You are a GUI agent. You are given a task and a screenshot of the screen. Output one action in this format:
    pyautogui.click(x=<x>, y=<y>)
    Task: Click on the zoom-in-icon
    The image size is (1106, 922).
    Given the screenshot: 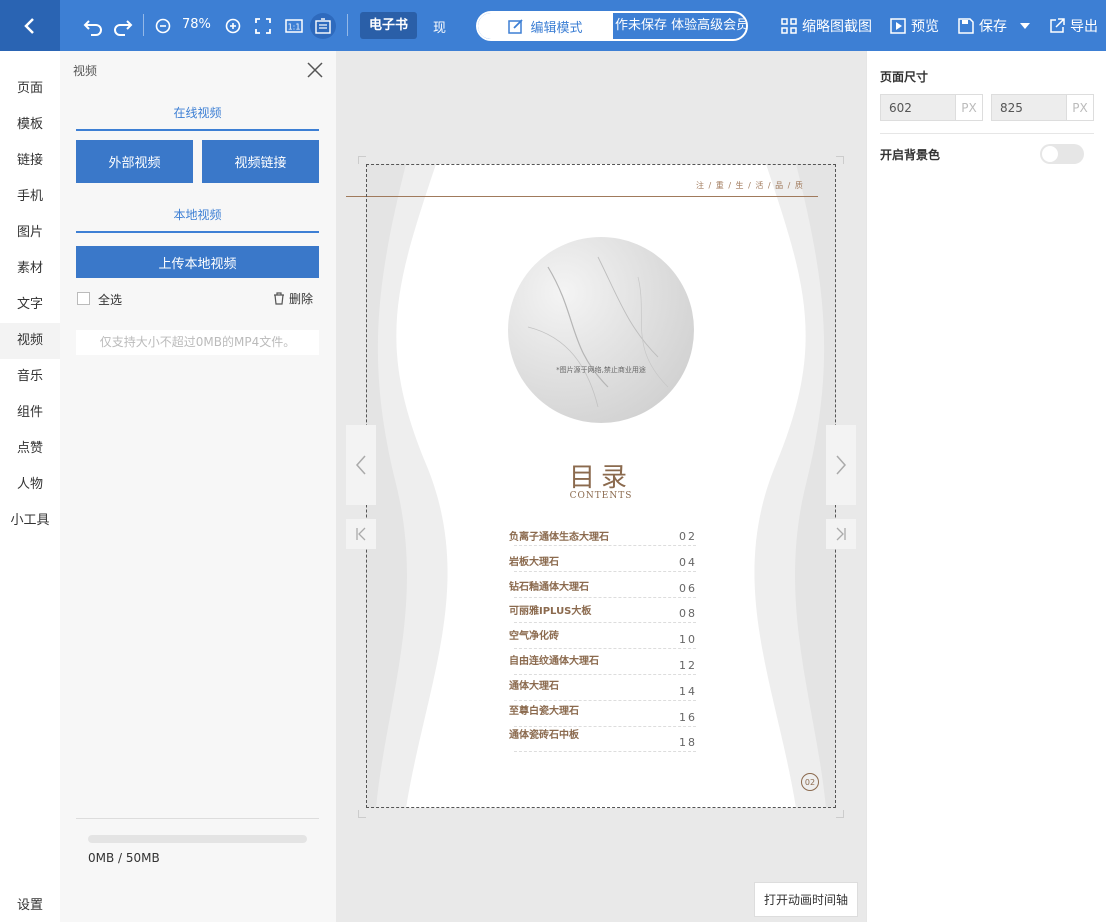 What is the action you would take?
    pyautogui.click(x=233, y=26)
    